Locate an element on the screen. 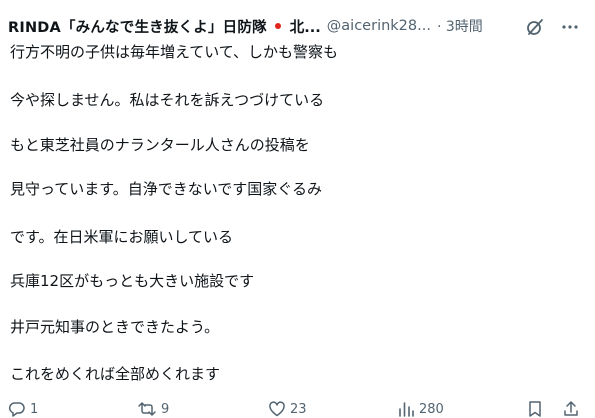 This screenshot has height=418, width=595. bookmark-icon is located at coordinates (535, 409).